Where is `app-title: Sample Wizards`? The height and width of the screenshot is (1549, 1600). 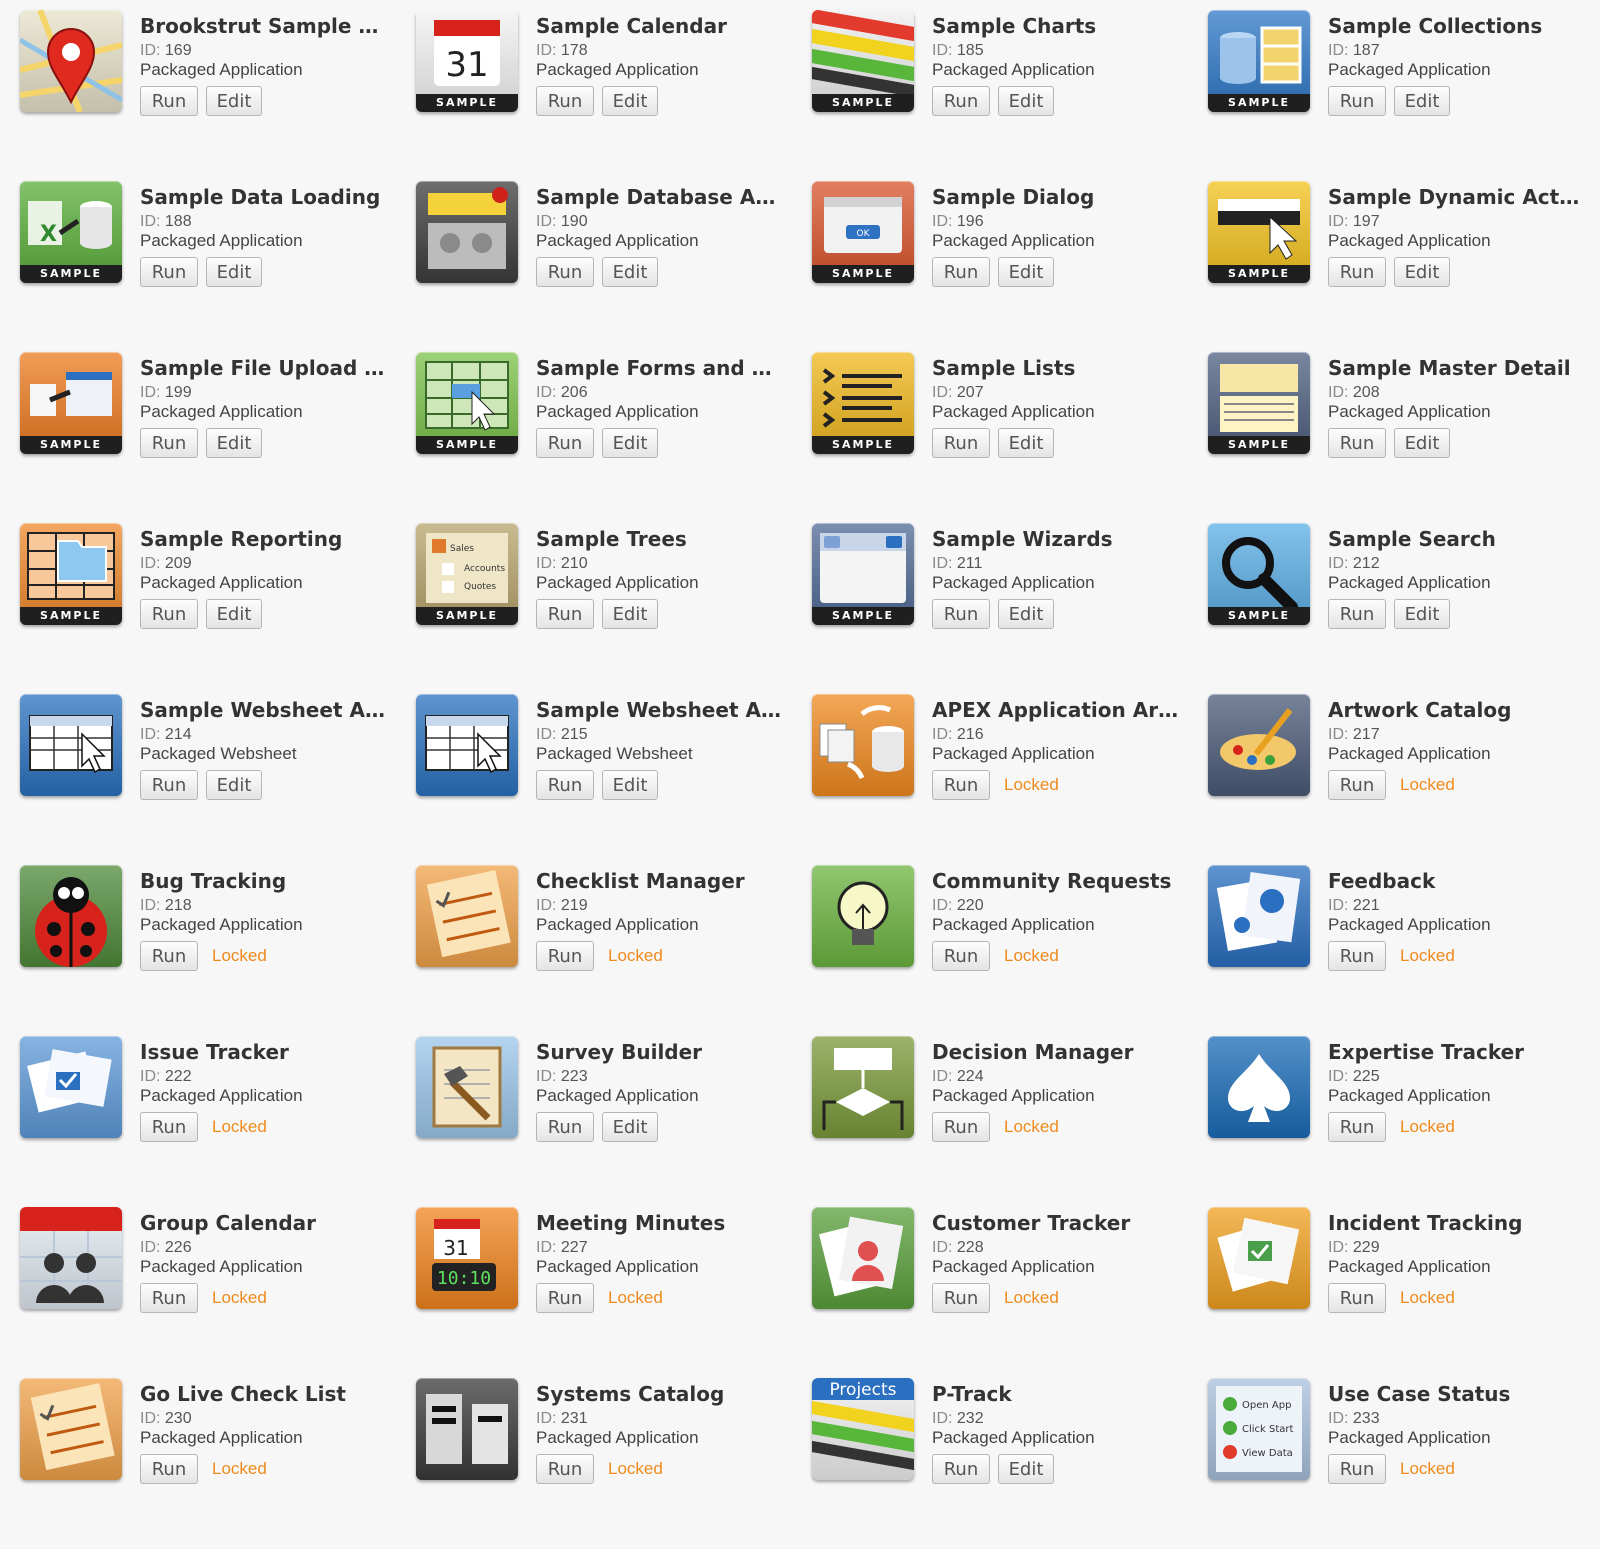
app-title: Sample Wizards is located at coordinates (1058, 539).